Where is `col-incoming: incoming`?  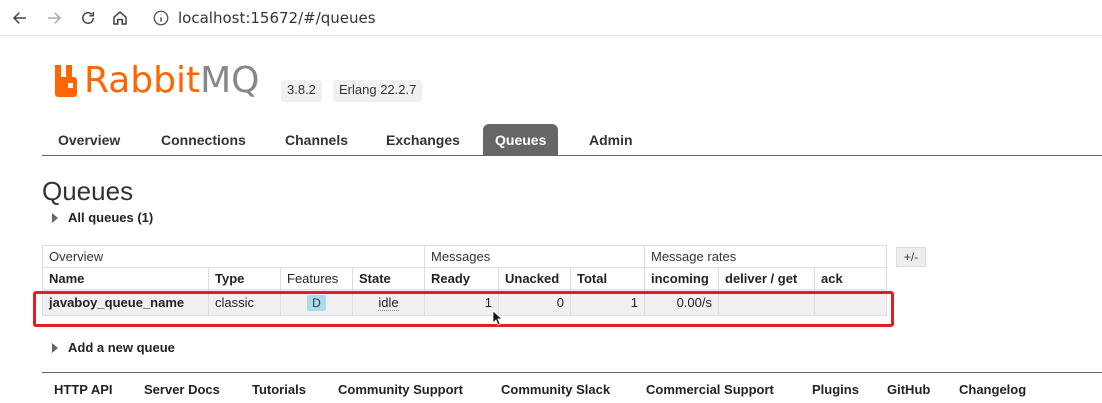 col-incoming: incoming is located at coordinates (681, 278).